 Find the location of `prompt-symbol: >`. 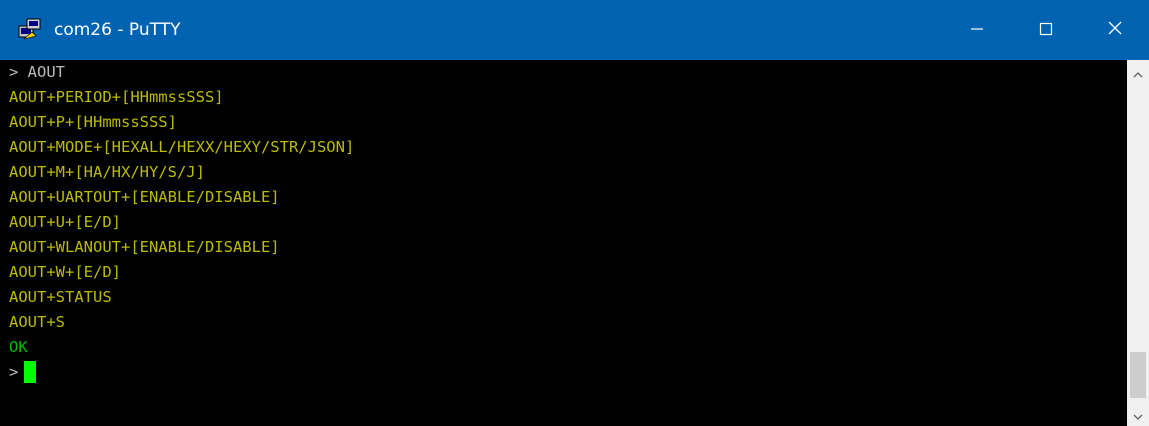

prompt-symbol: > is located at coordinates (14, 372).